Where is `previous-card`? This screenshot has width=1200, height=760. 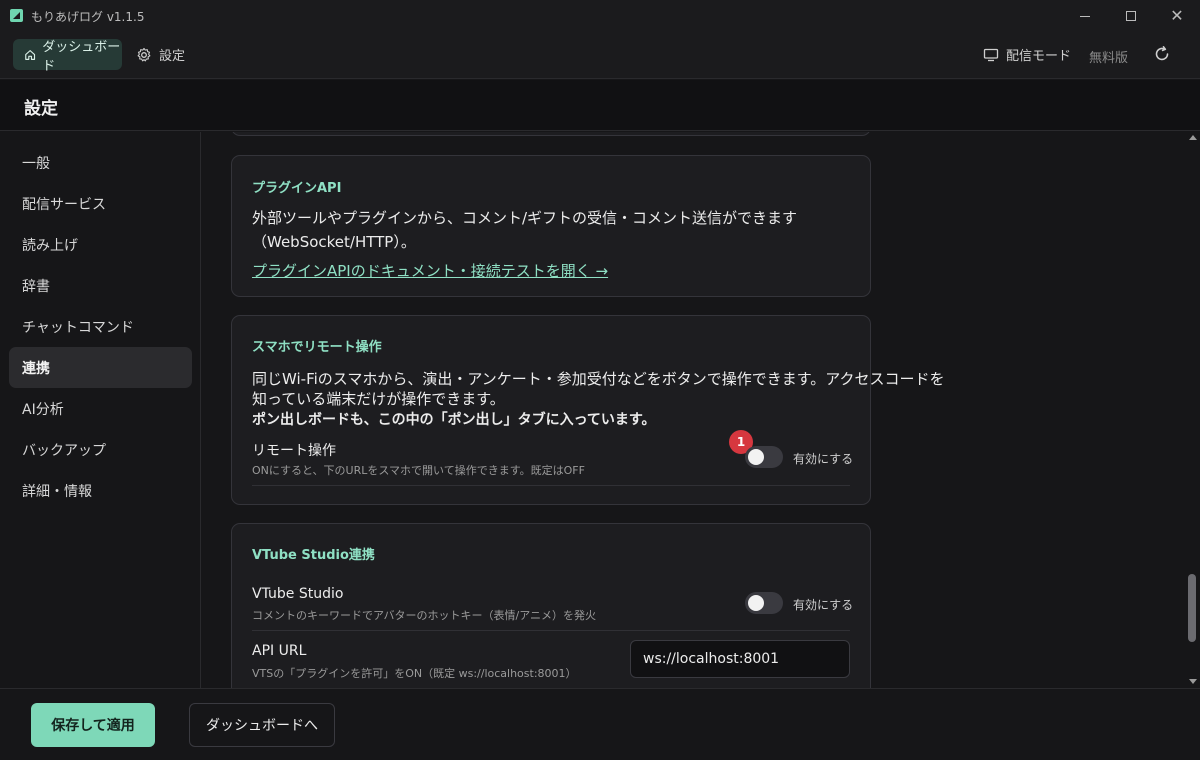
previous-card is located at coordinates (551, 134).